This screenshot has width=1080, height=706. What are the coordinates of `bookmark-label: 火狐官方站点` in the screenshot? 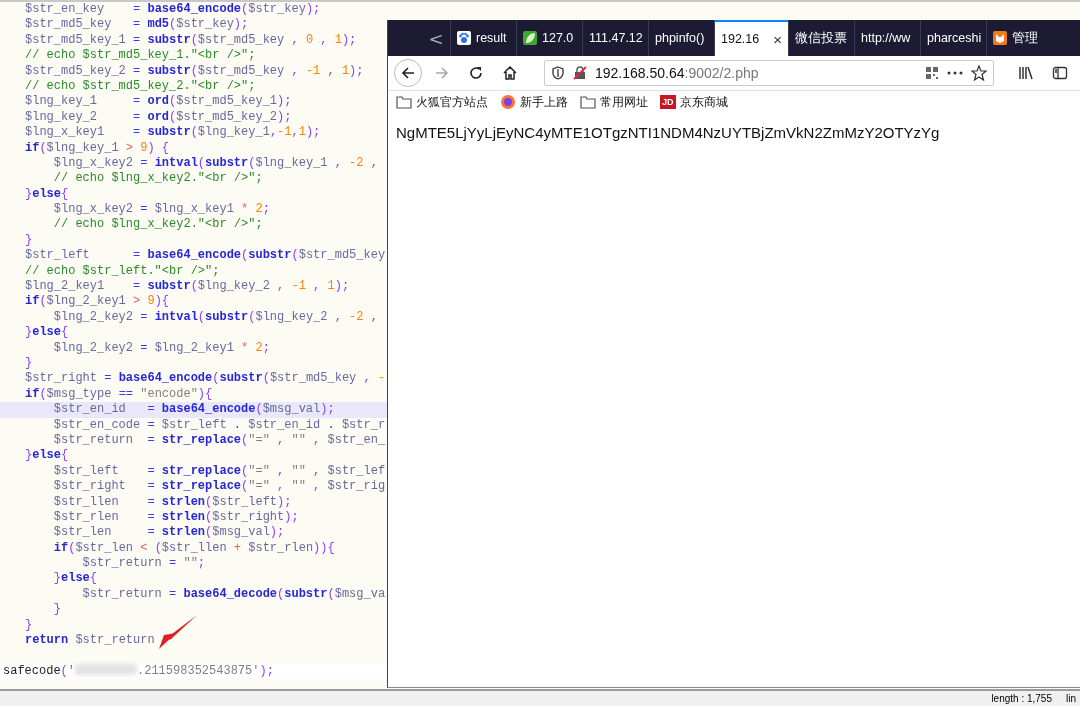 It's located at (452, 102).